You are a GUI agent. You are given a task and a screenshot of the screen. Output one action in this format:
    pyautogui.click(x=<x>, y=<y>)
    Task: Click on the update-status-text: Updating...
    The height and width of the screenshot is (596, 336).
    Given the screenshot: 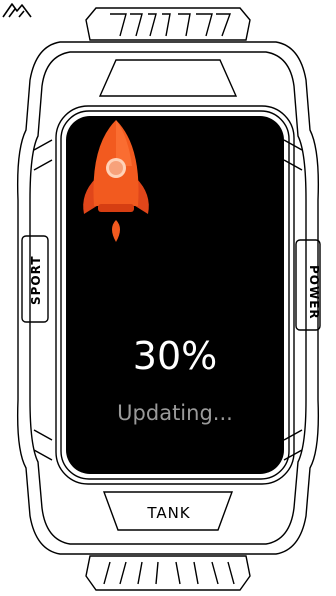 What is the action you would take?
    pyautogui.click(x=175, y=413)
    